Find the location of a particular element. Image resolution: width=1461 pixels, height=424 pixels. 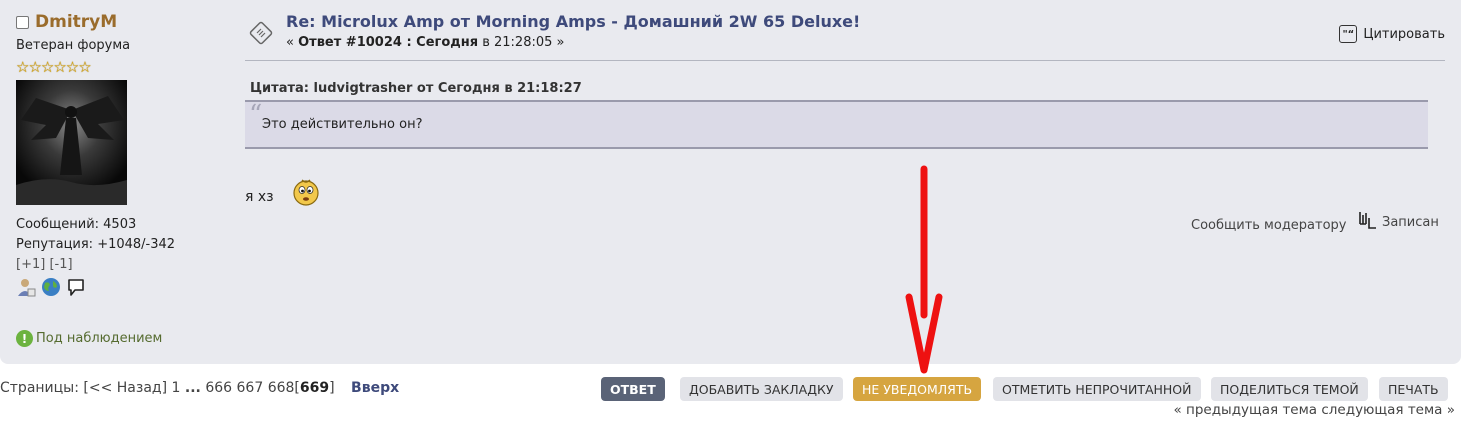

avatar is located at coordinates (71, 142).